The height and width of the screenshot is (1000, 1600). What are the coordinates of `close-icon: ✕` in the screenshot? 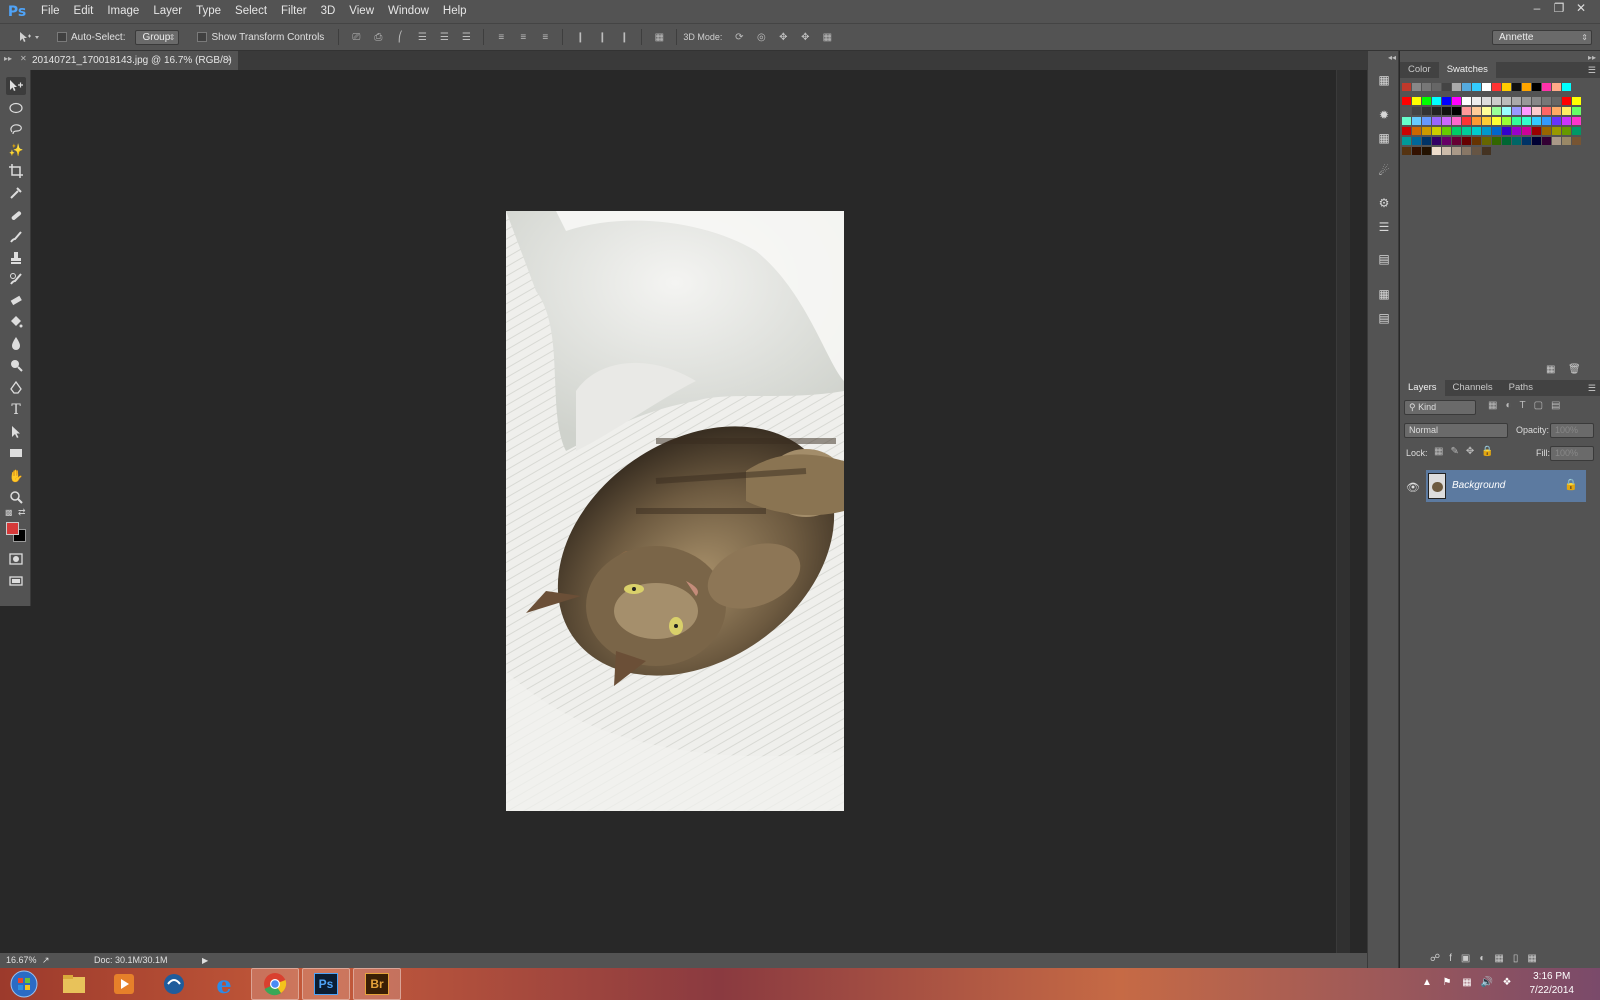 It's located at (1581, 9).